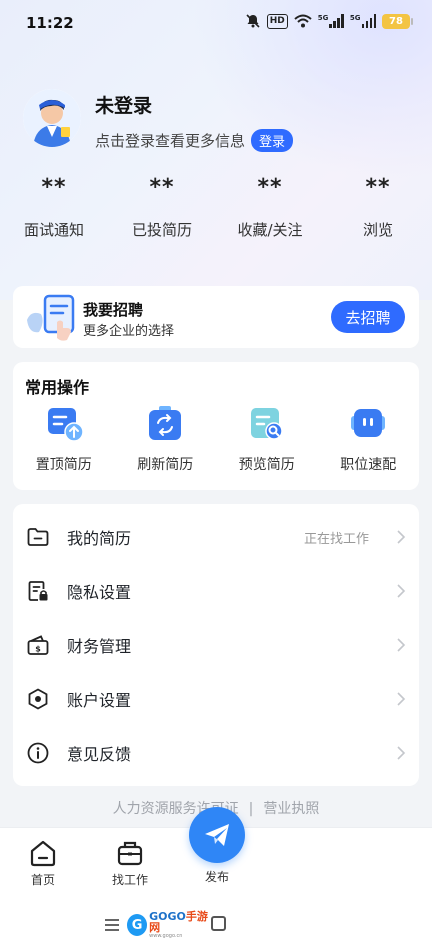 The height and width of the screenshot is (950, 432). Describe the element at coordinates (266, 465) in the screenshot. I see `op-label: 预览简历` at that location.